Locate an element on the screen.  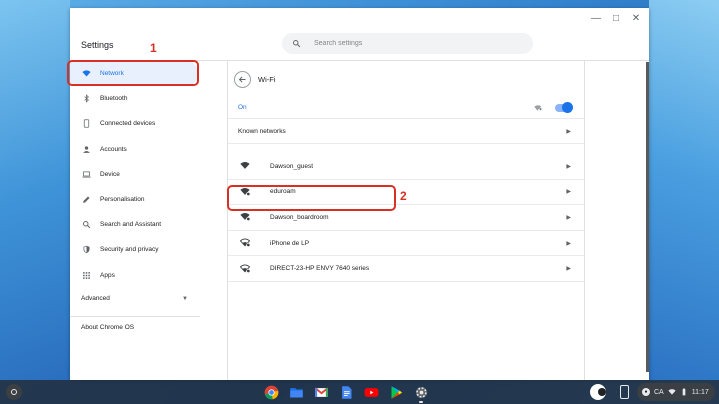
wifi-toggle is located at coordinates (564, 107).